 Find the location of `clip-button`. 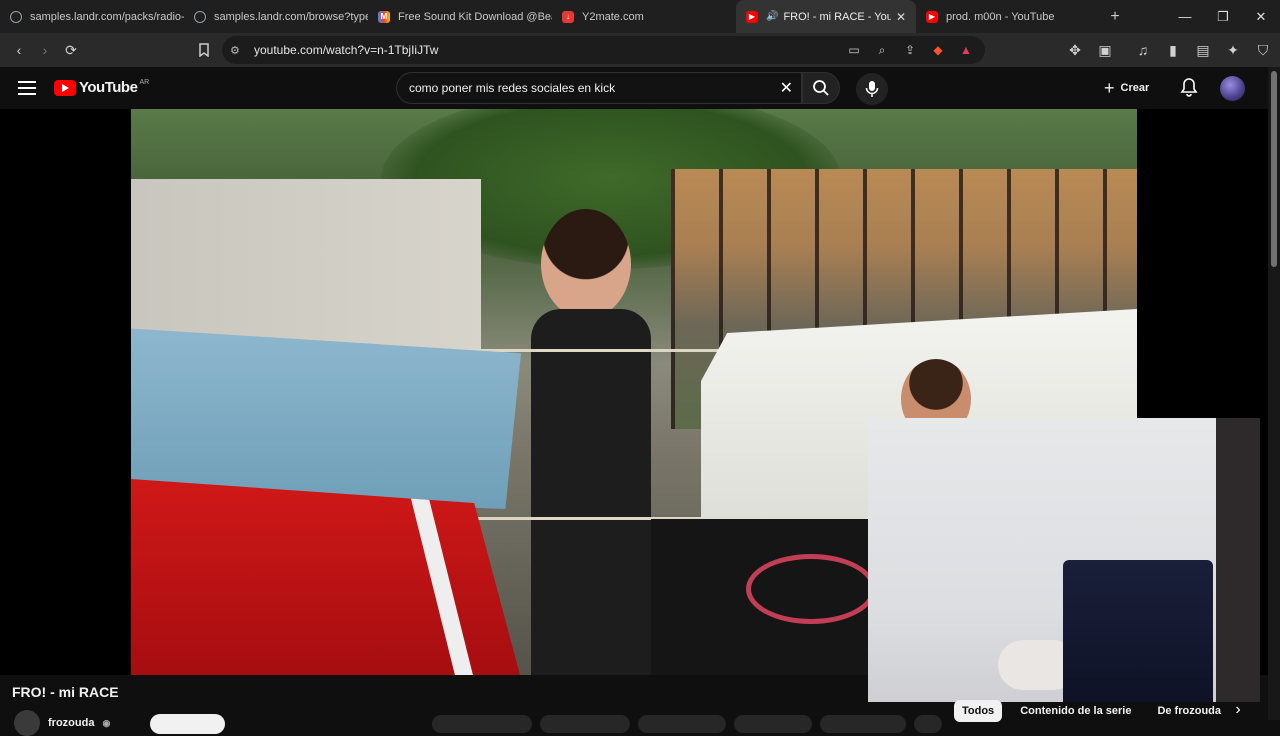

clip-button is located at coordinates (682, 724).